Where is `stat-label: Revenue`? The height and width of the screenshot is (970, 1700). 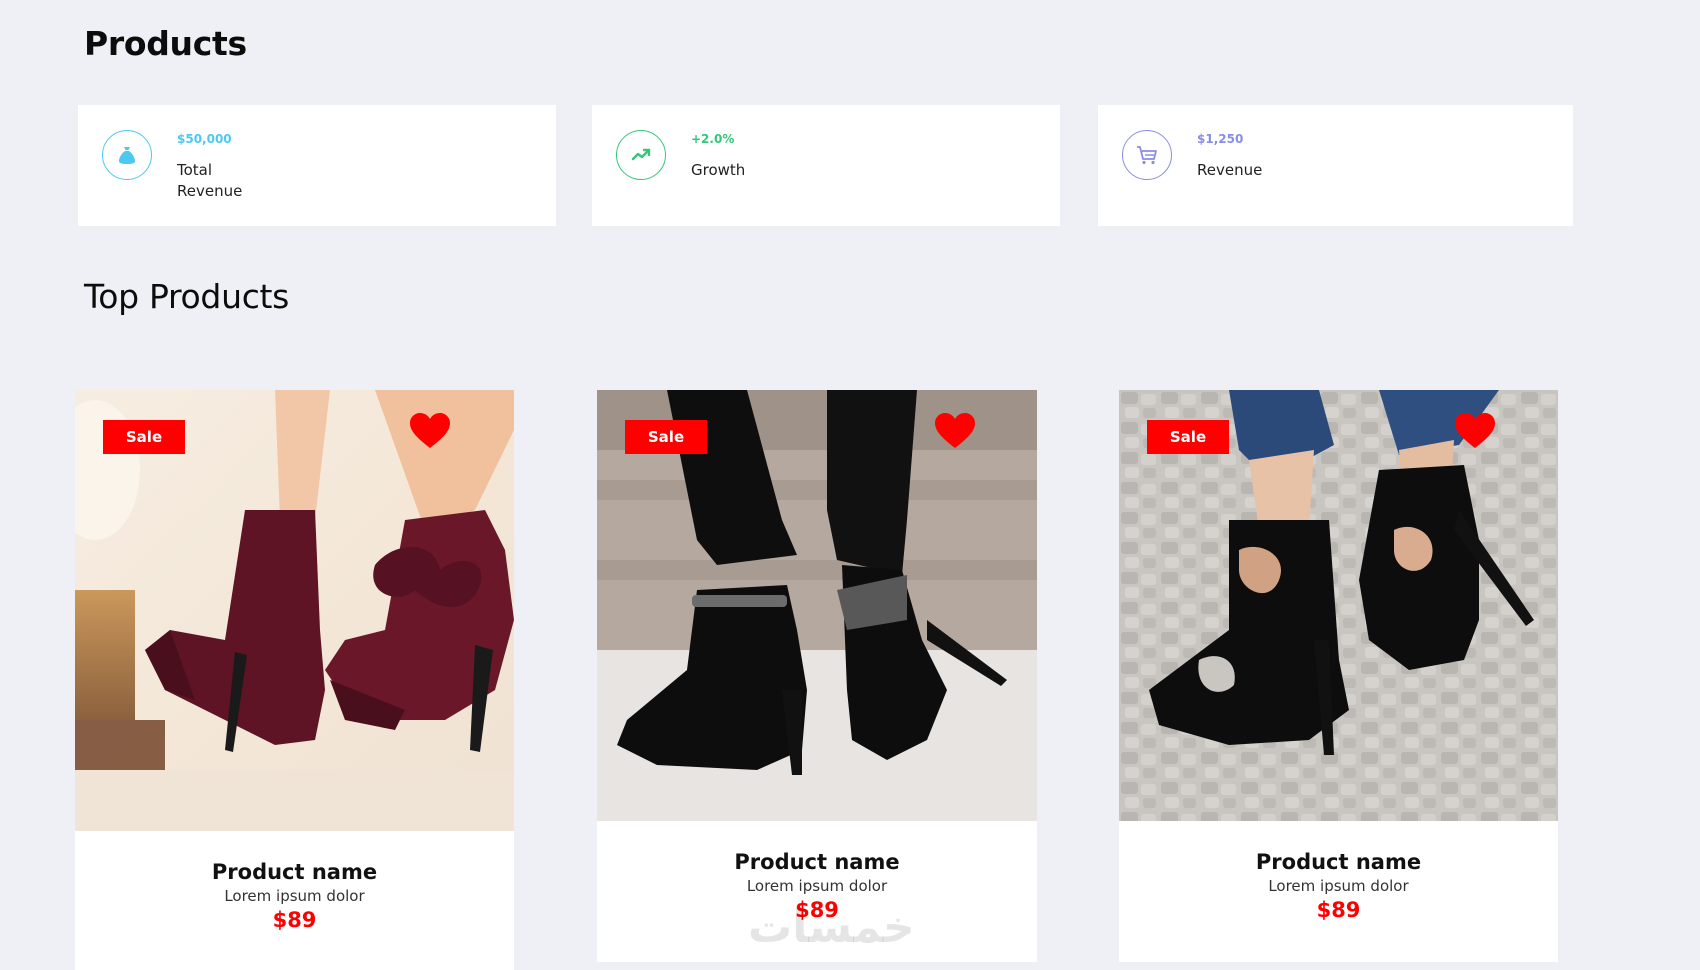 stat-label: Revenue is located at coordinates (1230, 170).